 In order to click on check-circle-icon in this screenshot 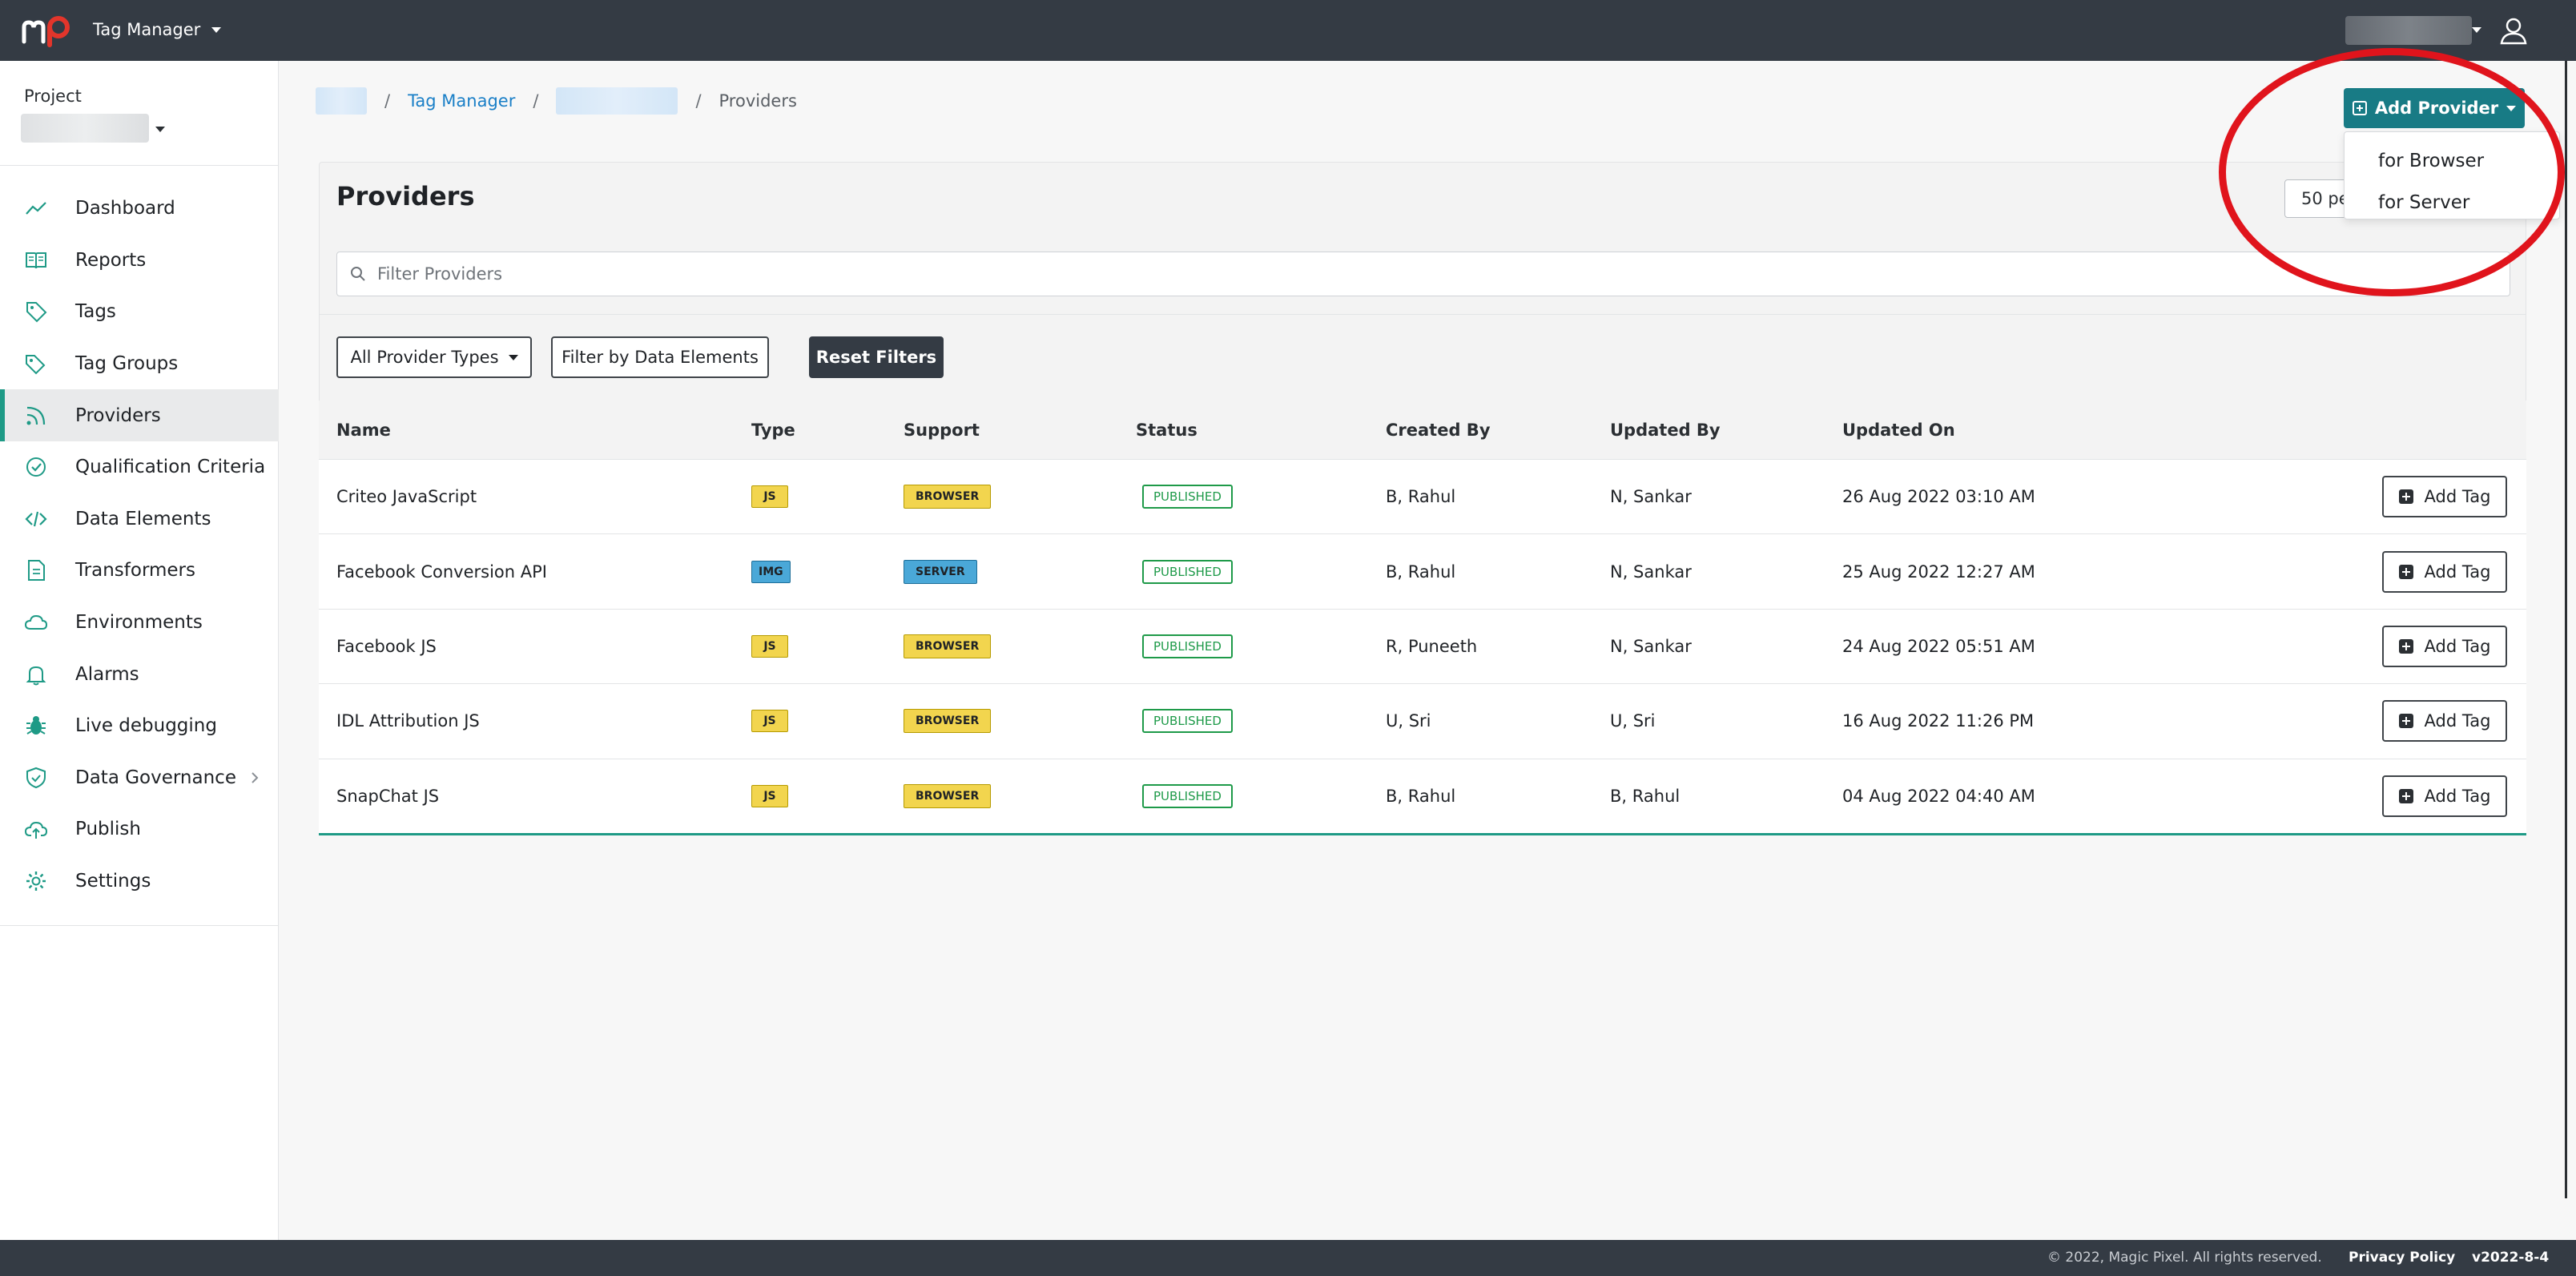, I will do `click(37, 467)`.